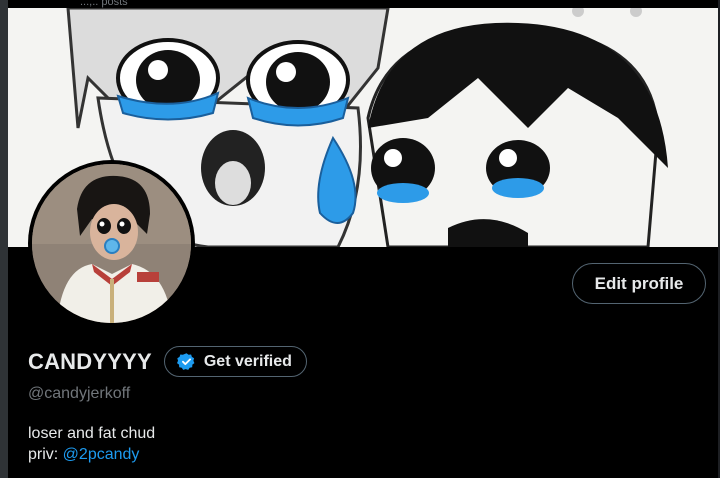 This screenshot has width=720, height=478. Describe the element at coordinates (4, 239) in the screenshot. I see `left-sidebar-edge` at that location.